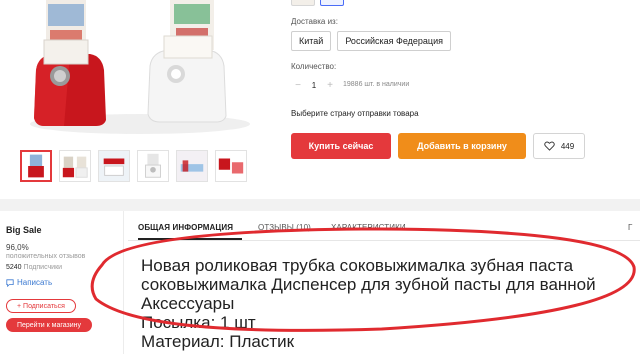 This screenshot has height=354, width=640. What do you see at coordinates (630, 227) in the screenshot?
I see `tab-overflow: Г` at bounding box center [630, 227].